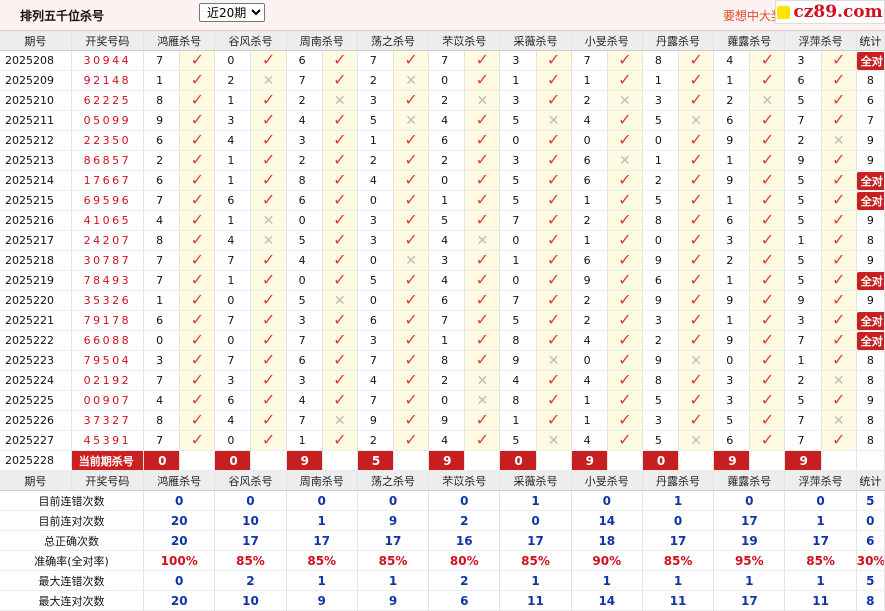 The image size is (885, 611). What do you see at coordinates (442, 320) in the screenshot?
I see `table-row: 2025221 79178 6 ✓ 7 ✓ 3 ✓ 6 ✓ 7 ✓ 5 ✓ 2 ✓ 3 ✓ 1 ✓ 3 ✓ 全对` at bounding box center [442, 320].